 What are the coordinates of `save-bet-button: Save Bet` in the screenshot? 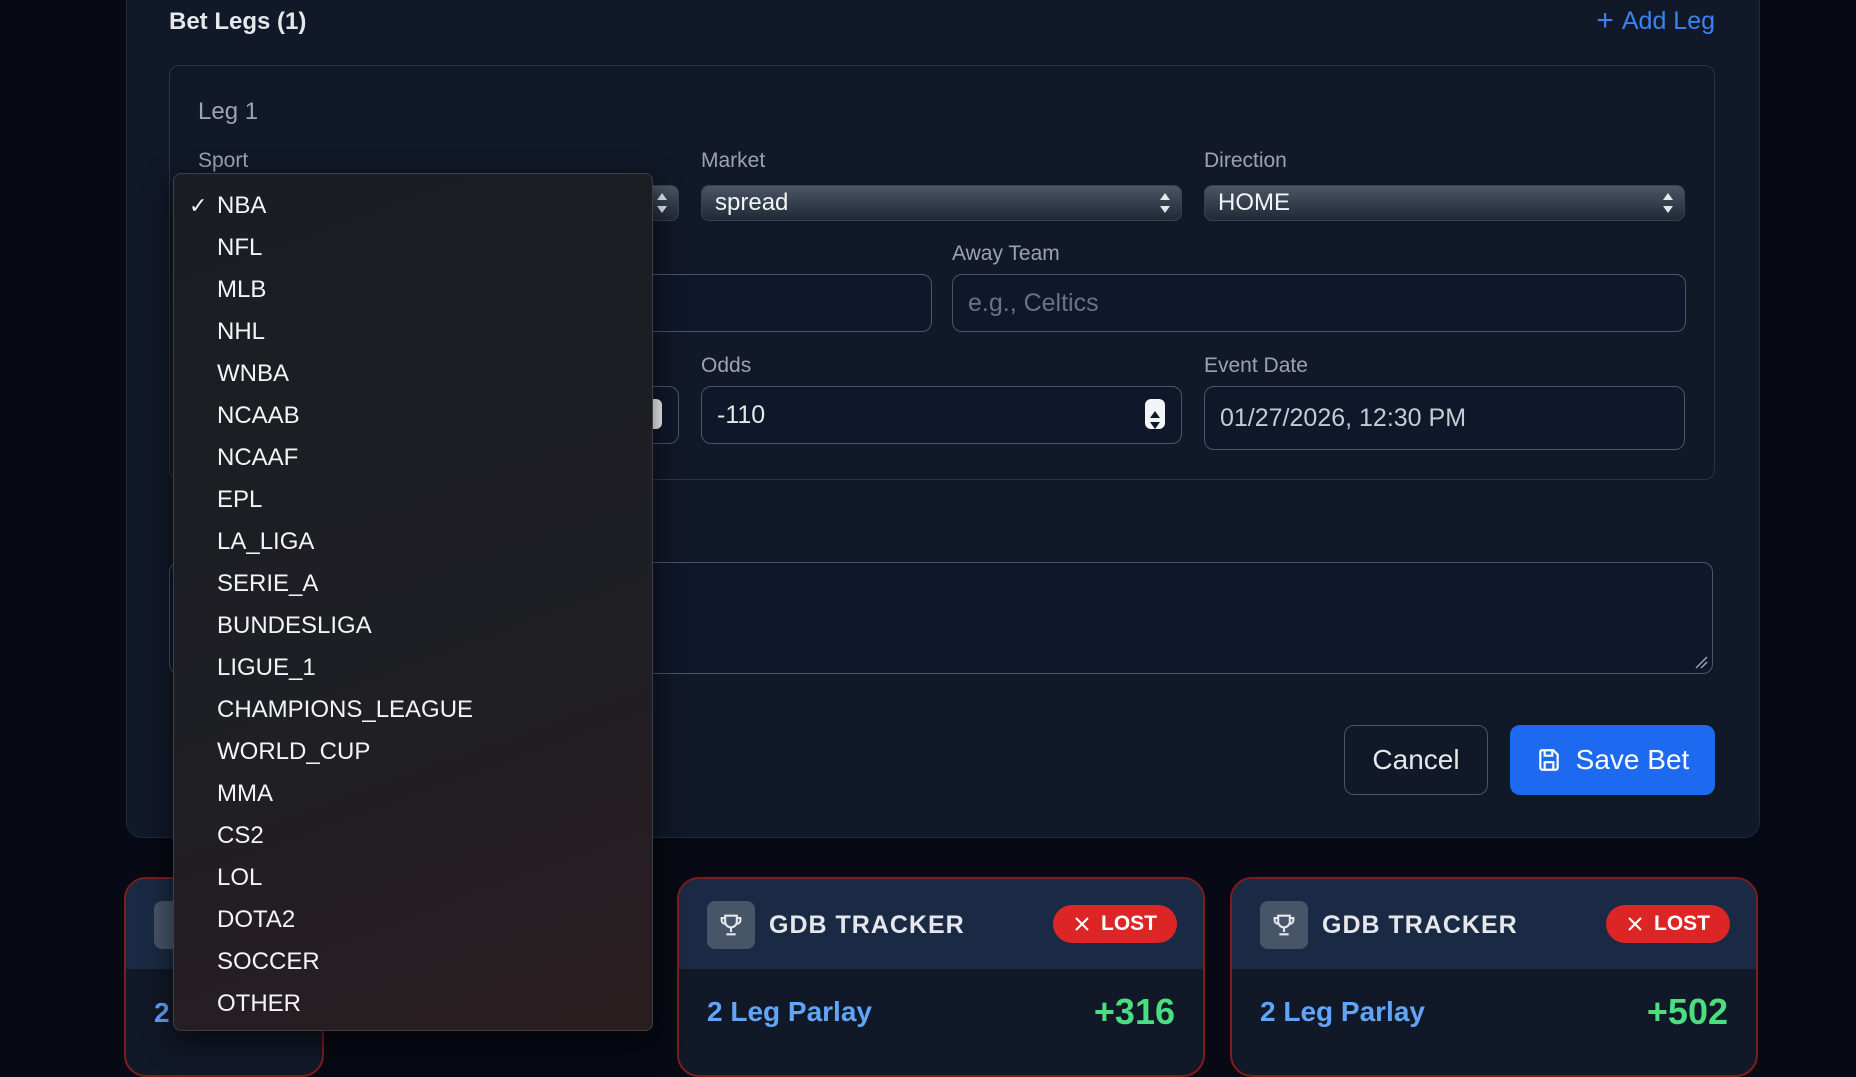 It's located at (1612, 760).